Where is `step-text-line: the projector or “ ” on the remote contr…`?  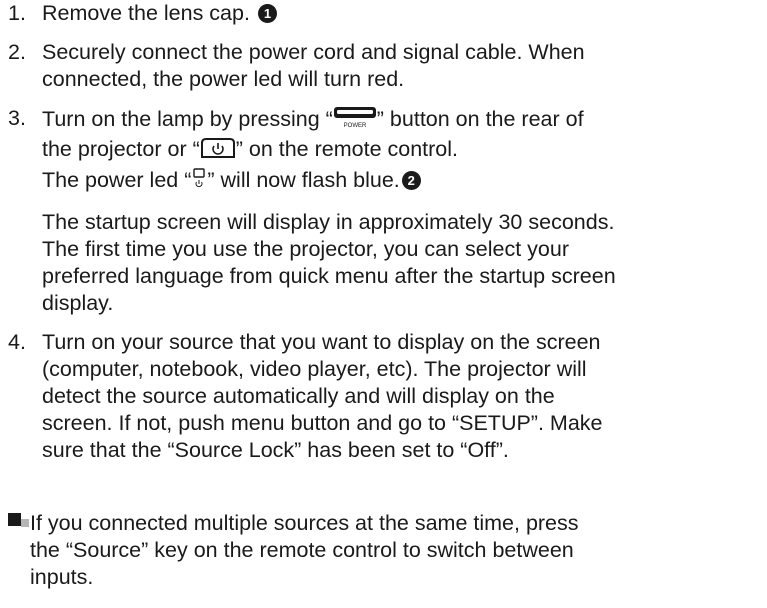 step-text-line: the projector or “ ” on the remote contr… is located at coordinates (402, 151).